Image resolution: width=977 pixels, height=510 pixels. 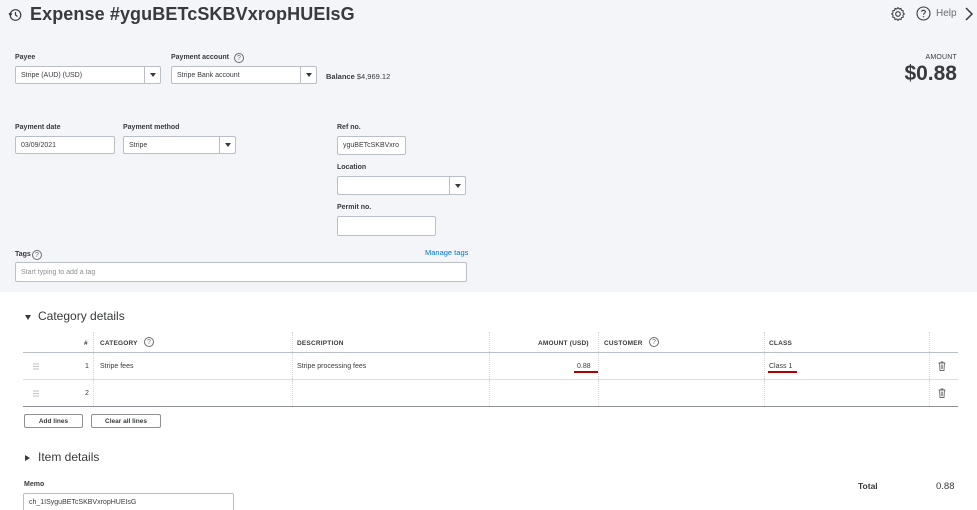 I want to click on col-header-customer: CUSTOMER, so click(x=623, y=343).